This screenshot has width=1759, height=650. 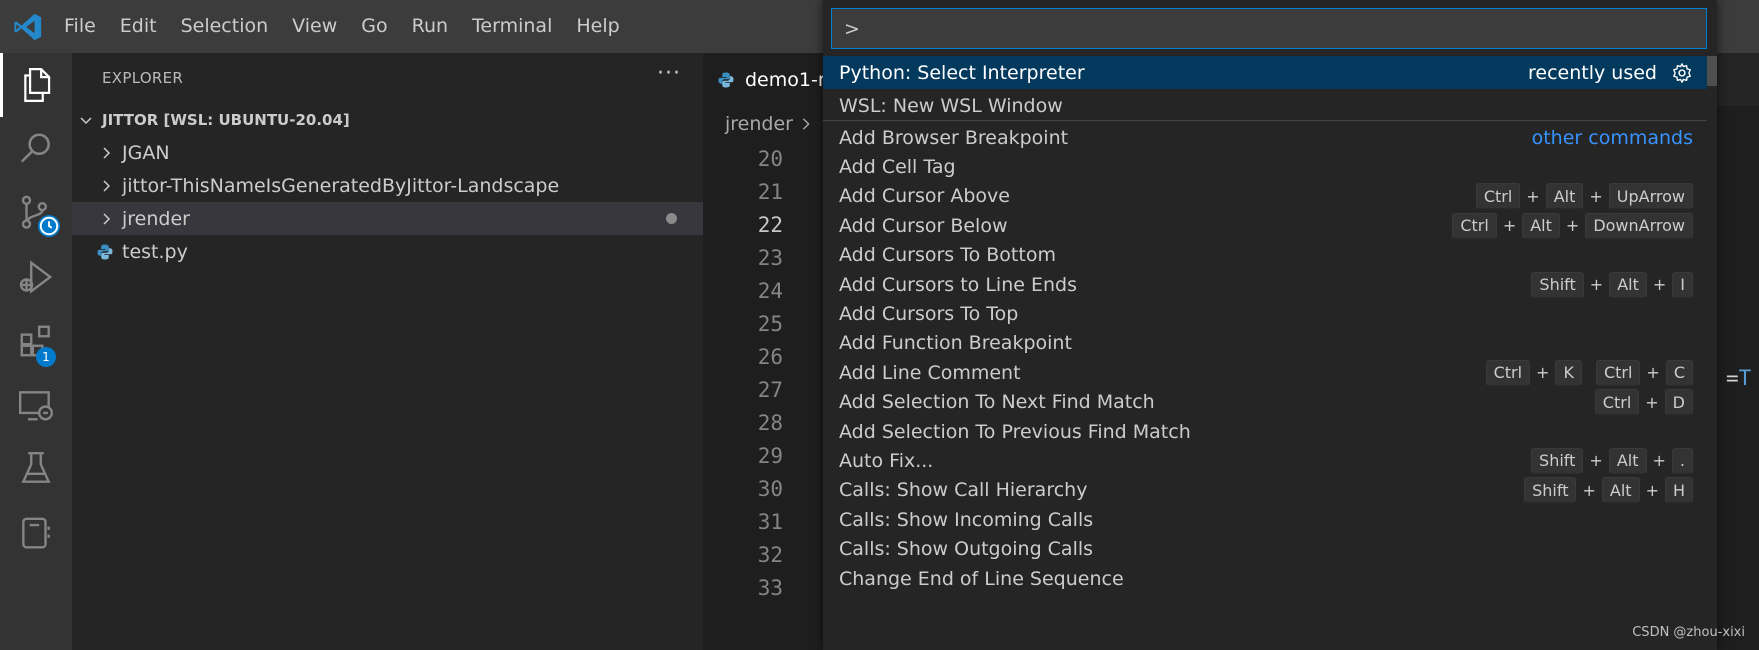 I want to click on line-number: 20, so click(x=770, y=159).